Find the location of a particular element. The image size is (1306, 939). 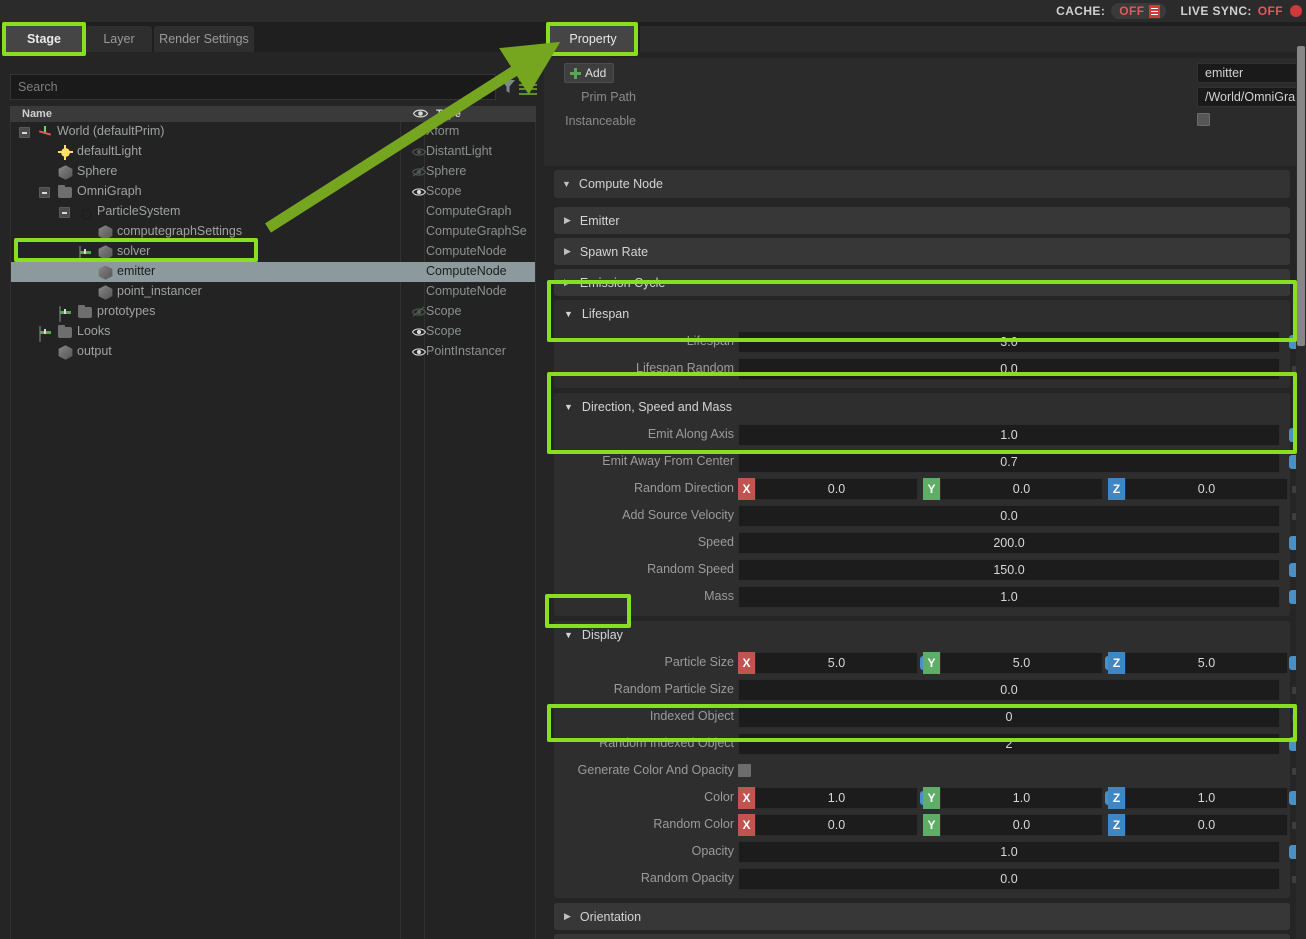

tree-row: emitter ComputeNode is located at coordinates (273, 272).